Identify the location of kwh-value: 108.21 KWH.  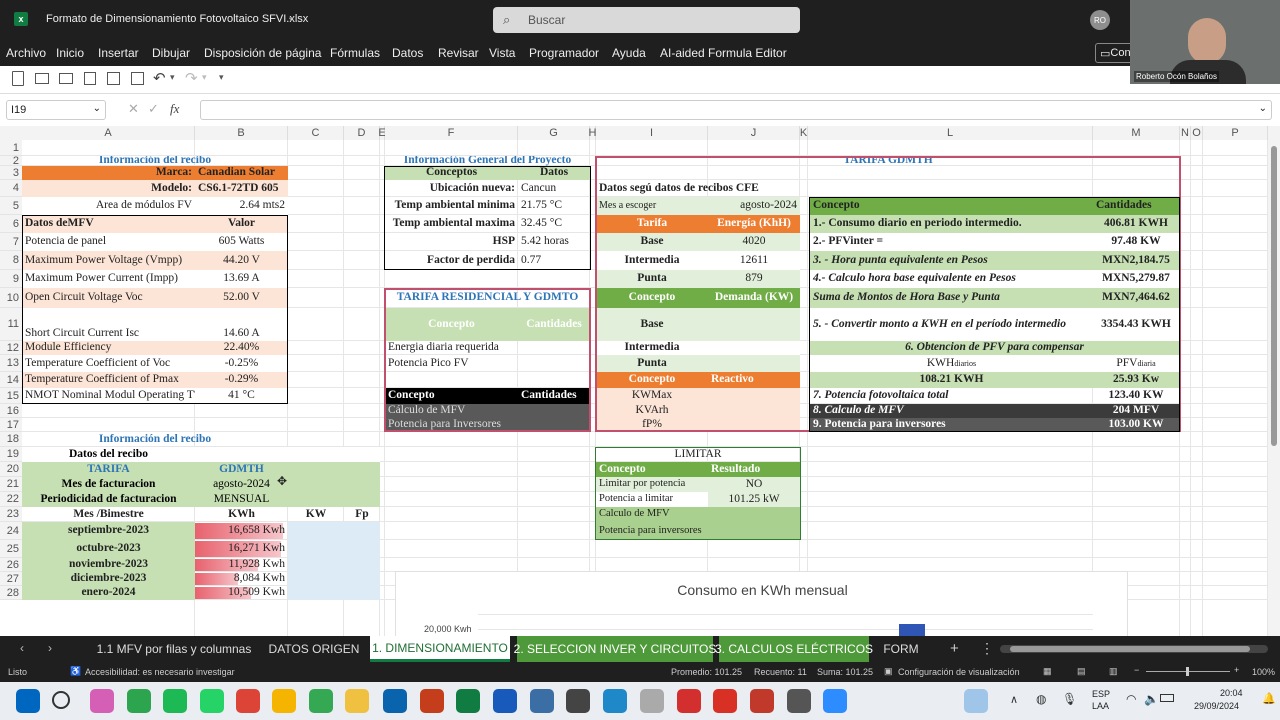
(951, 380).